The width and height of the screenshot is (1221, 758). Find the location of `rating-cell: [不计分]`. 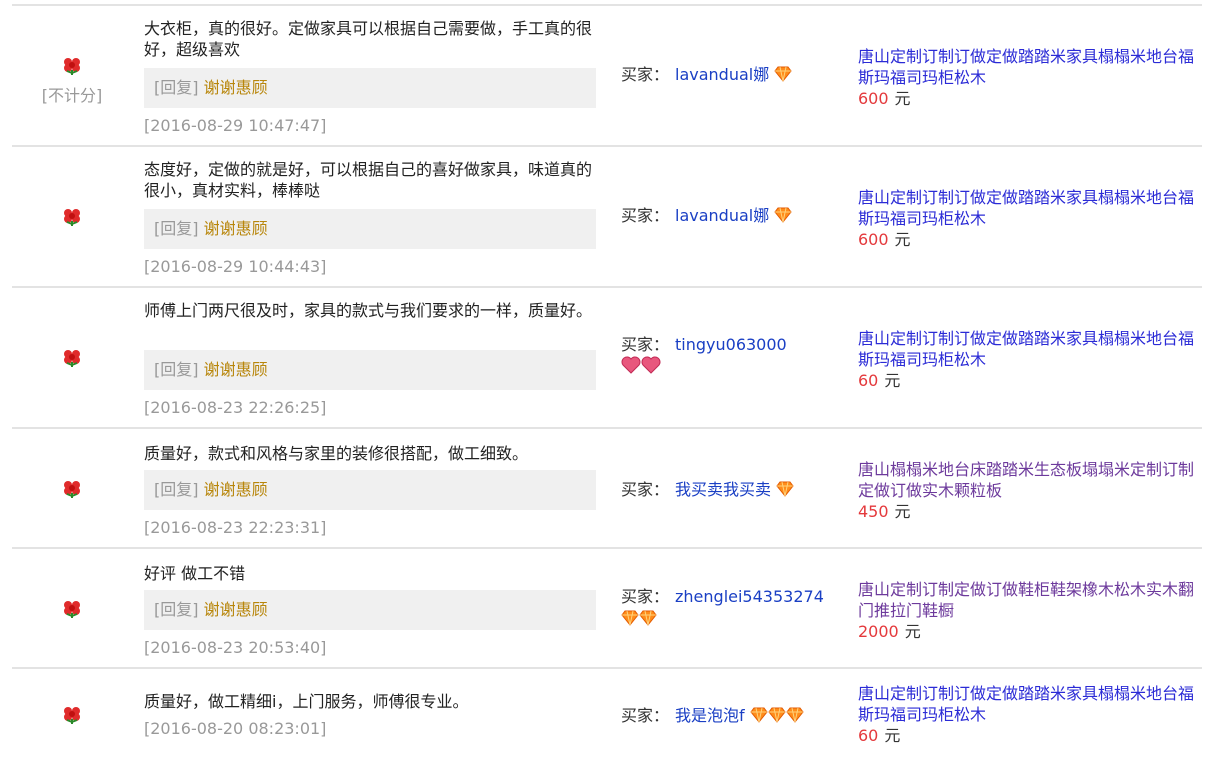

rating-cell: [不计分] is located at coordinates (72, 81).